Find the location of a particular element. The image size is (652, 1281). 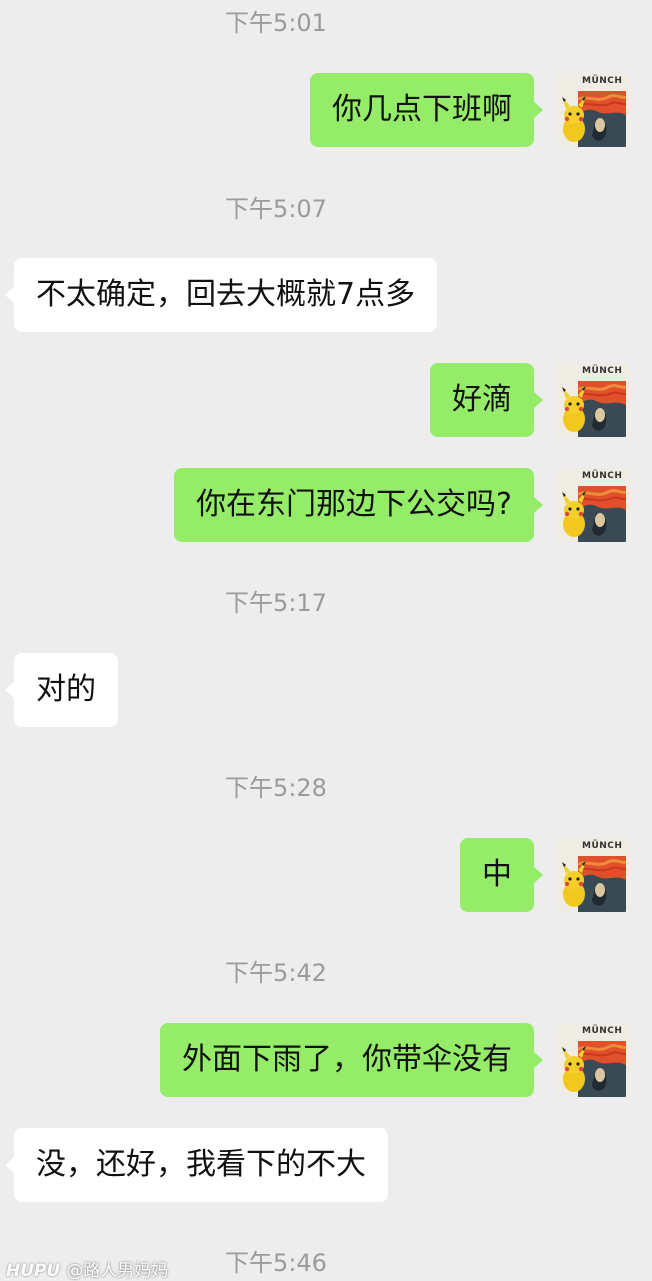

timestamp: 下午5:17 is located at coordinates (276, 603).